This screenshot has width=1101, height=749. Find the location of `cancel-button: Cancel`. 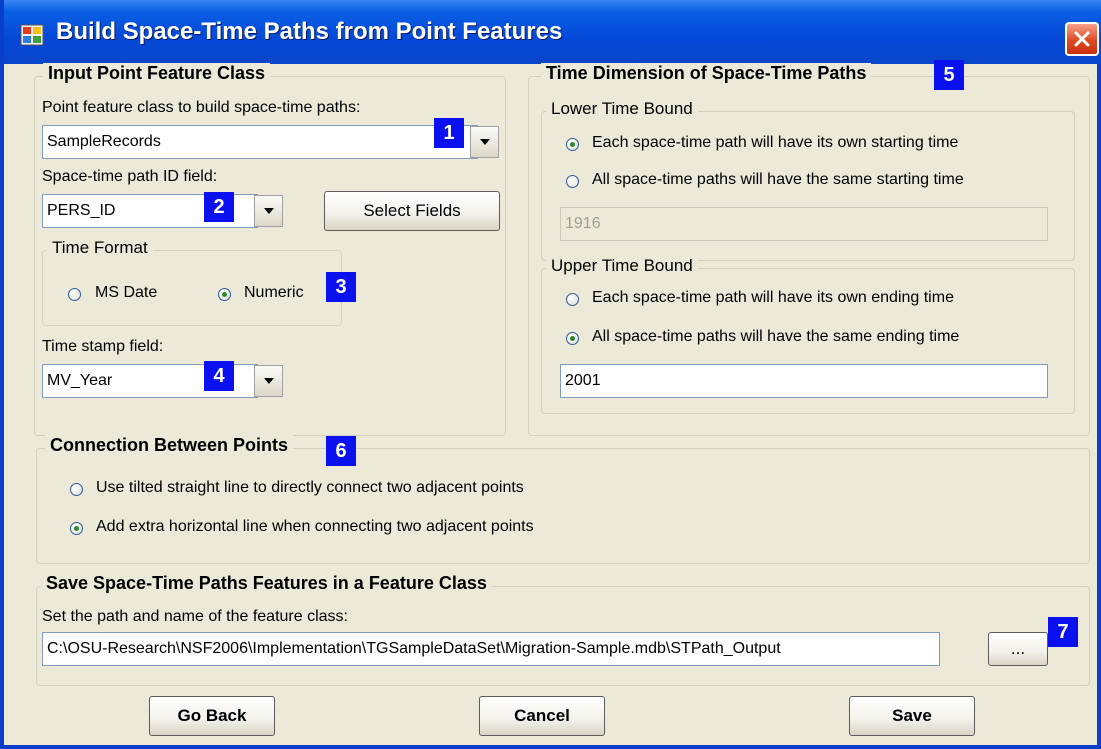

cancel-button: Cancel is located at coordinates (542, 716).